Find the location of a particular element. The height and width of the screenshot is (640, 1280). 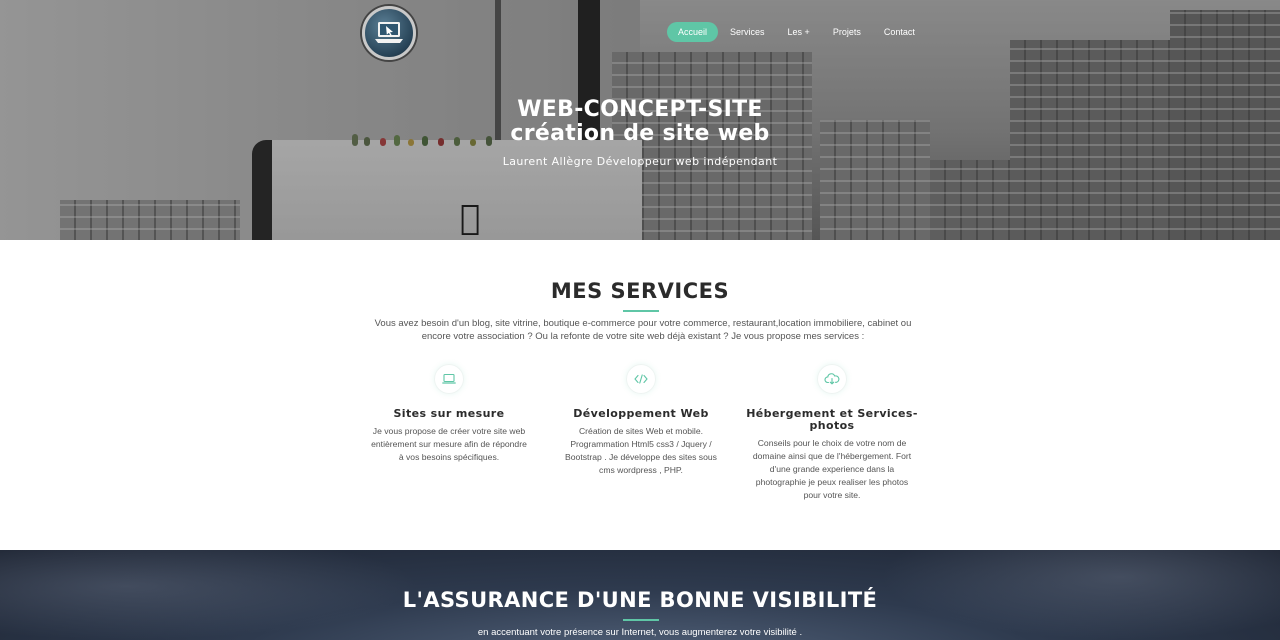

section-title: MES SERVICES is located at coordinates (640, 291).